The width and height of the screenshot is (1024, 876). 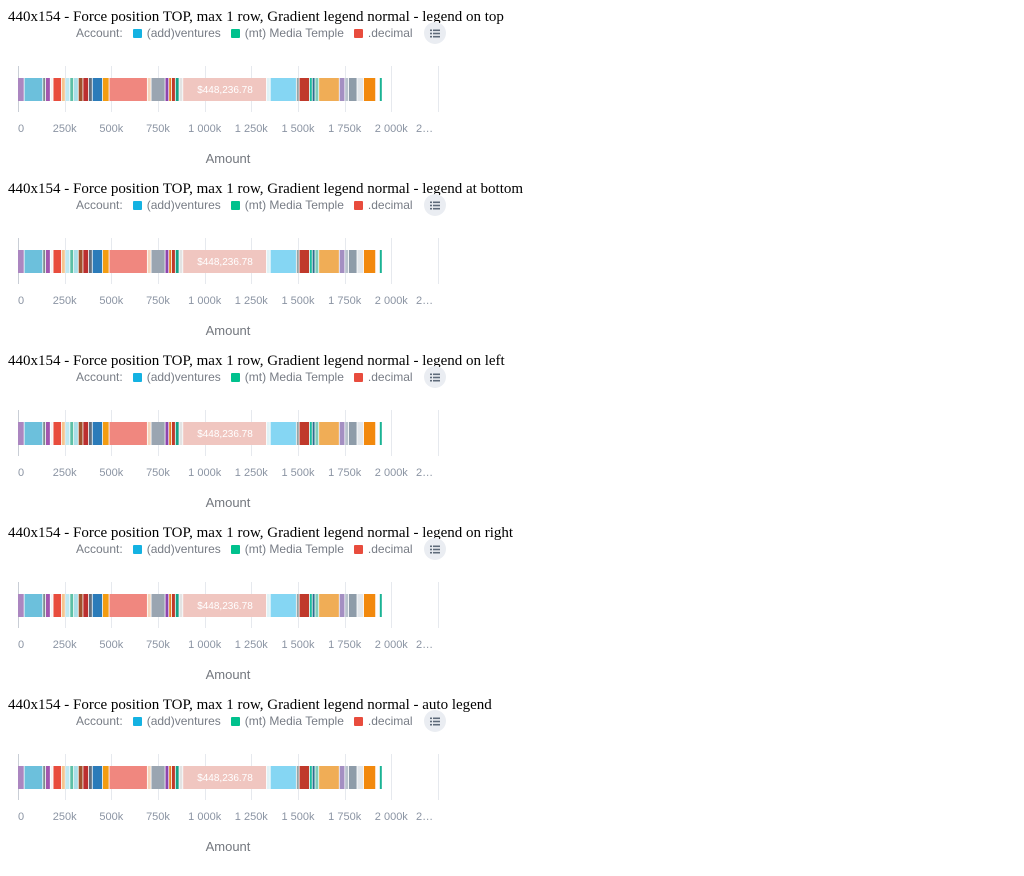 What do you see at coordinates (111, 645) in the screenshot?
I see `x-tick-label: 500k` at bounding box center [111, 645].